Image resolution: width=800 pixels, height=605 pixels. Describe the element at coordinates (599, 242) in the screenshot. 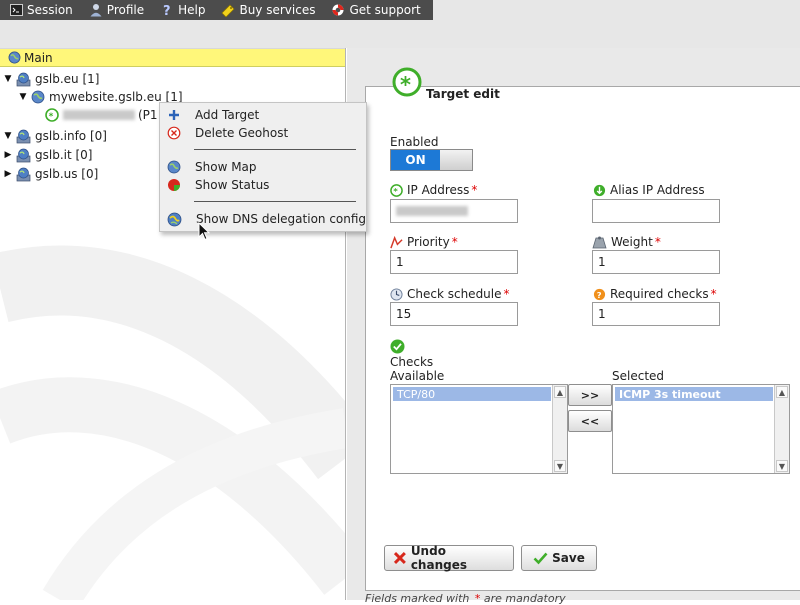

I see `weight-icon` at that location.